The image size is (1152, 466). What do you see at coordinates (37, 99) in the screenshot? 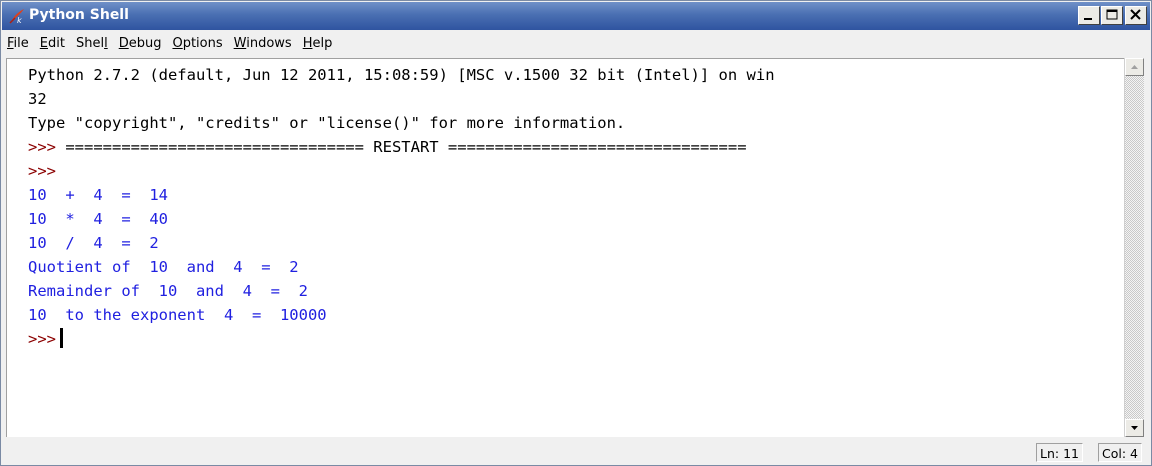
I see `banner-line: 32` at bounding box center [37, 99].